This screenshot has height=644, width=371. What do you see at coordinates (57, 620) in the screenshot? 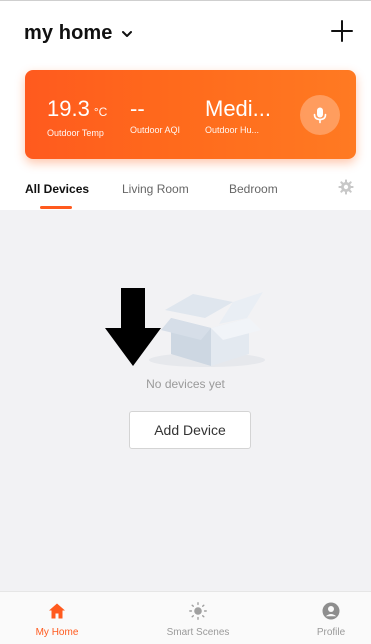
I see `nav-my-home: My Home` at bounding box center [57, 620].